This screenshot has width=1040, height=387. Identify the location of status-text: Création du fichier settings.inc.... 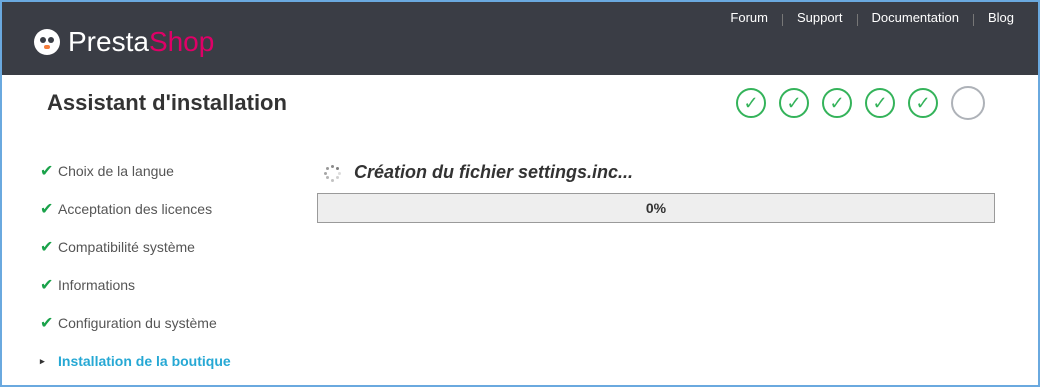
(494, 172).